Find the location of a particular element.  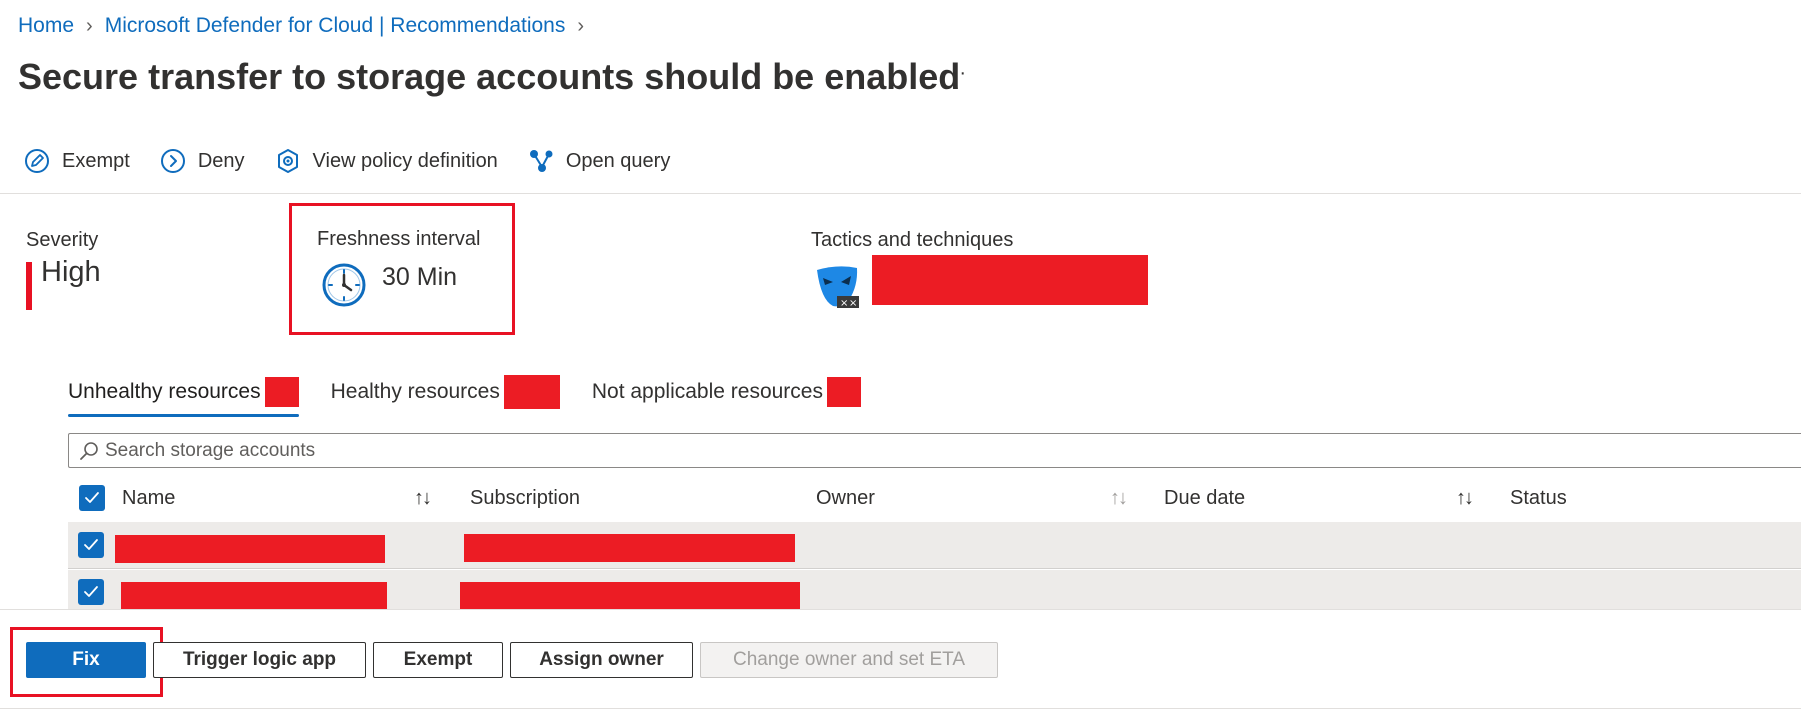

breadcrumb-home: Home is located at coordinates (46, 26).